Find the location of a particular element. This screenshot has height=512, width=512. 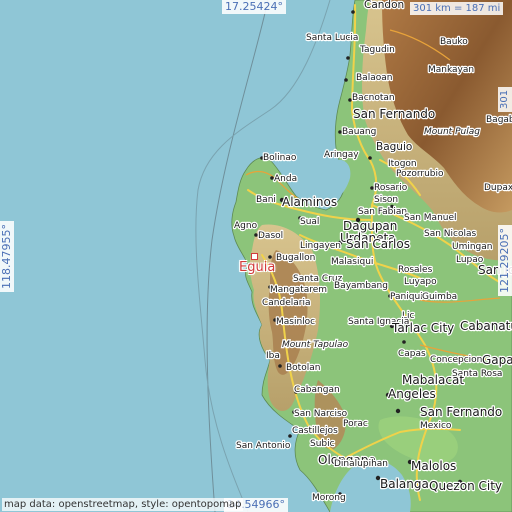

left-longitude-label: 118.47955° is located at coordinates (7, 256).